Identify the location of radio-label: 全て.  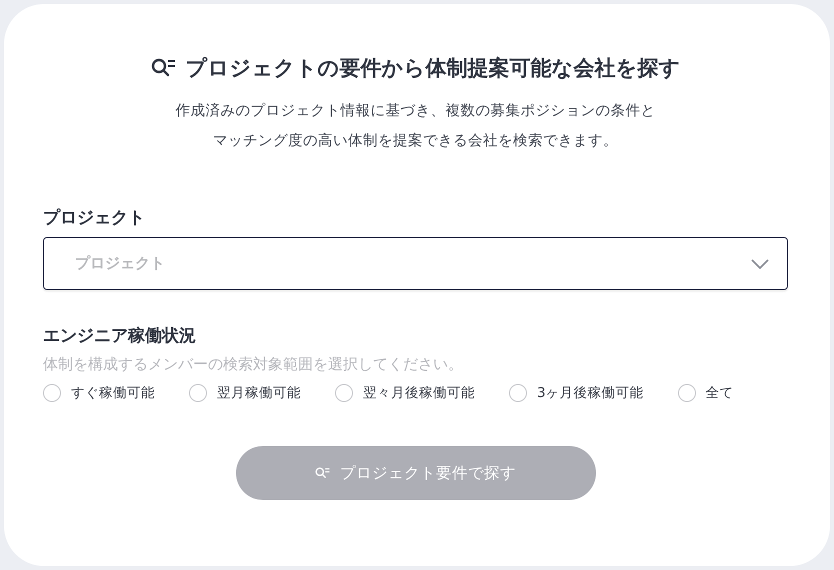
(720, 393).